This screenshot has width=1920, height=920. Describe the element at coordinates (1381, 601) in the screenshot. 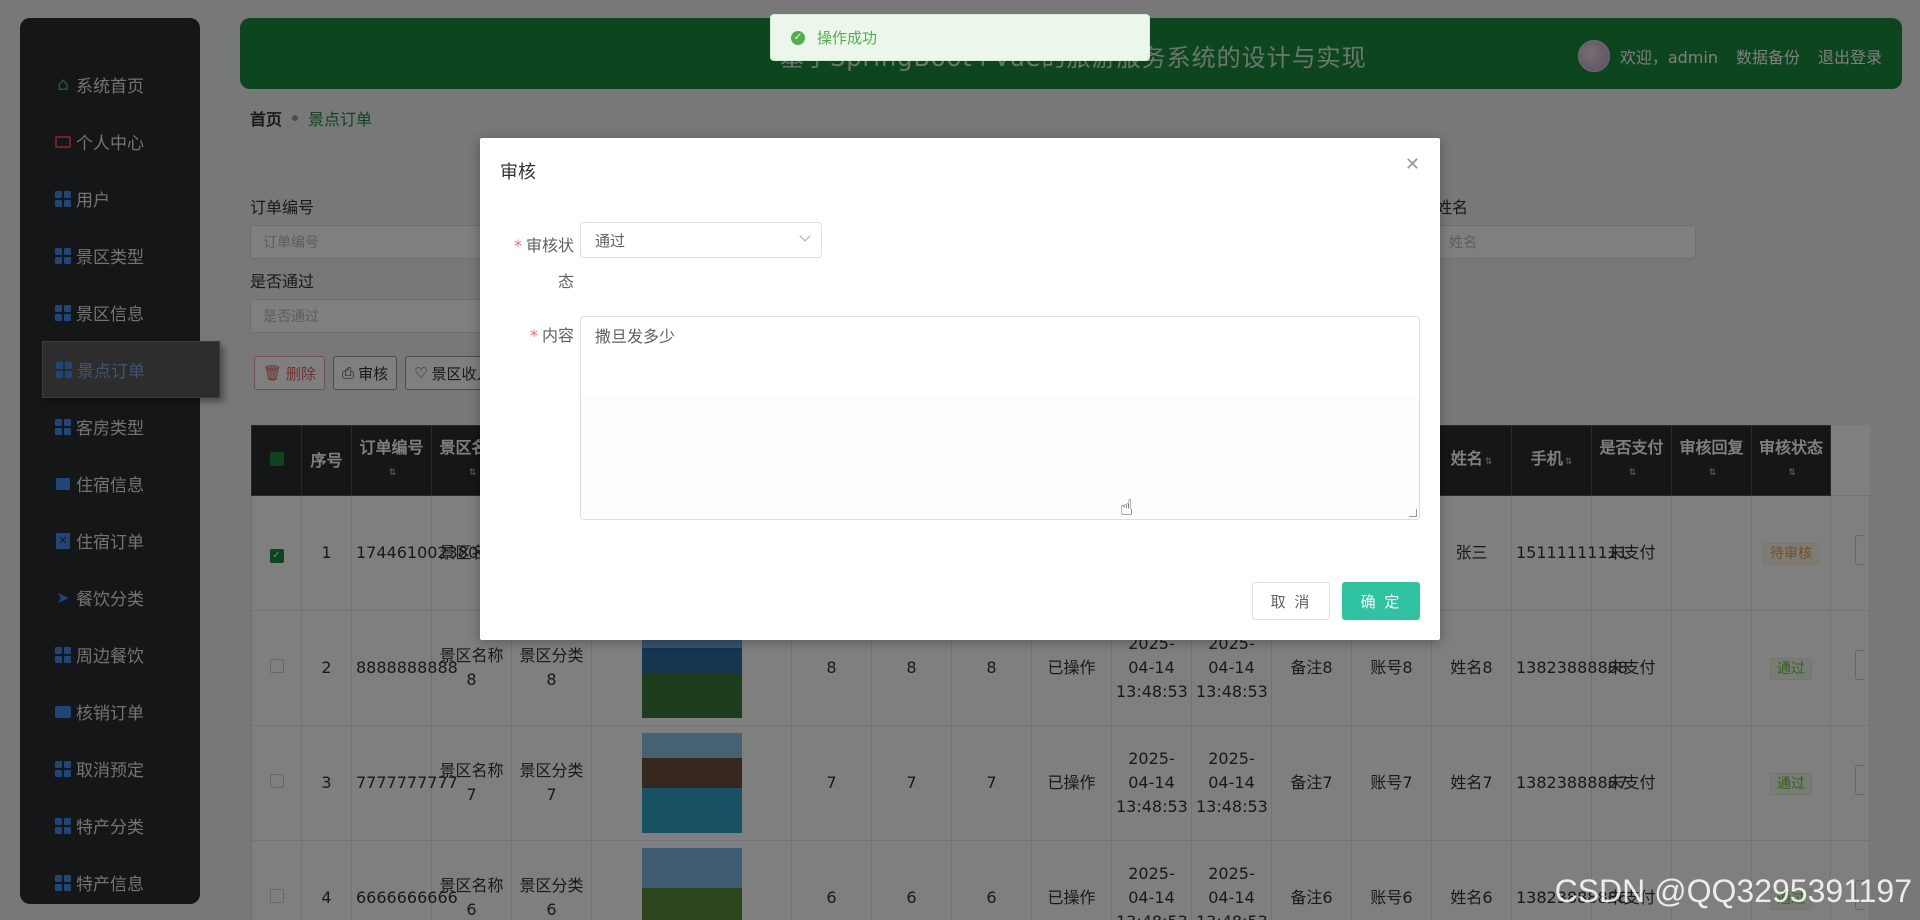

I see `confirm-button: 确 定` at that location.